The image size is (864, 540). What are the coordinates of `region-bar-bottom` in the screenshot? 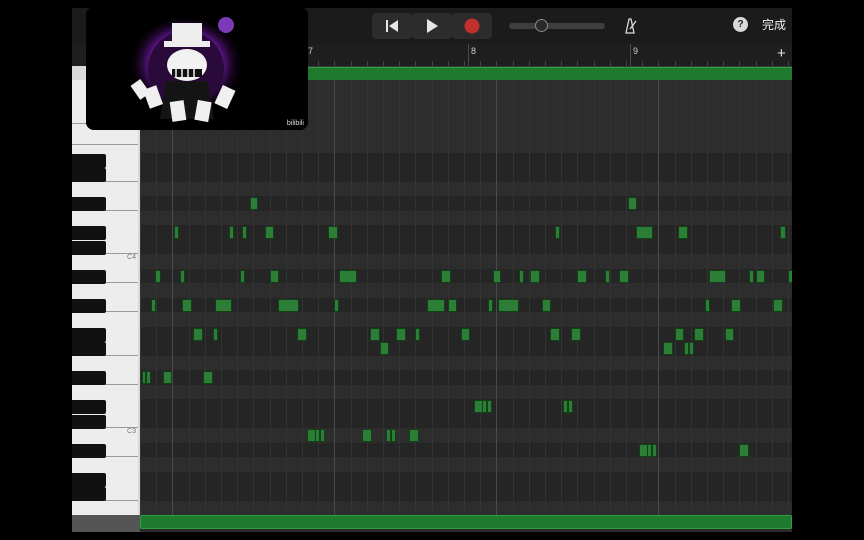 It's located at (466, 522).